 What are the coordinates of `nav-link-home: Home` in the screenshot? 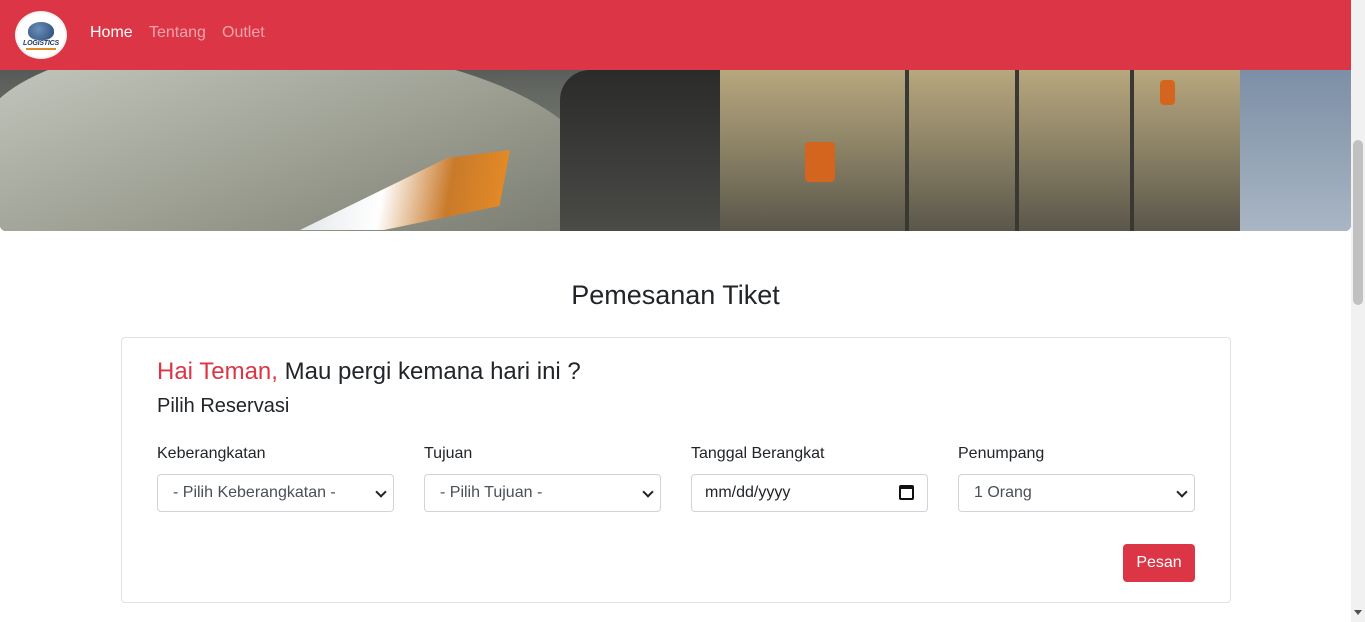 It's located at (111, 33).